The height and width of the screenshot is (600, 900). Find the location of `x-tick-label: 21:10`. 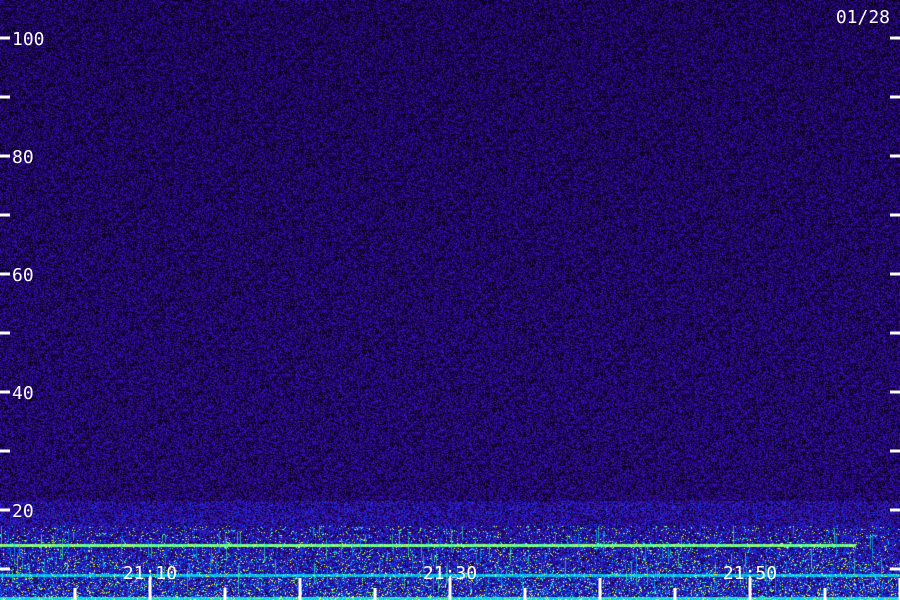

x-tick-label: 21:10 is located at coordinates (150, 573).